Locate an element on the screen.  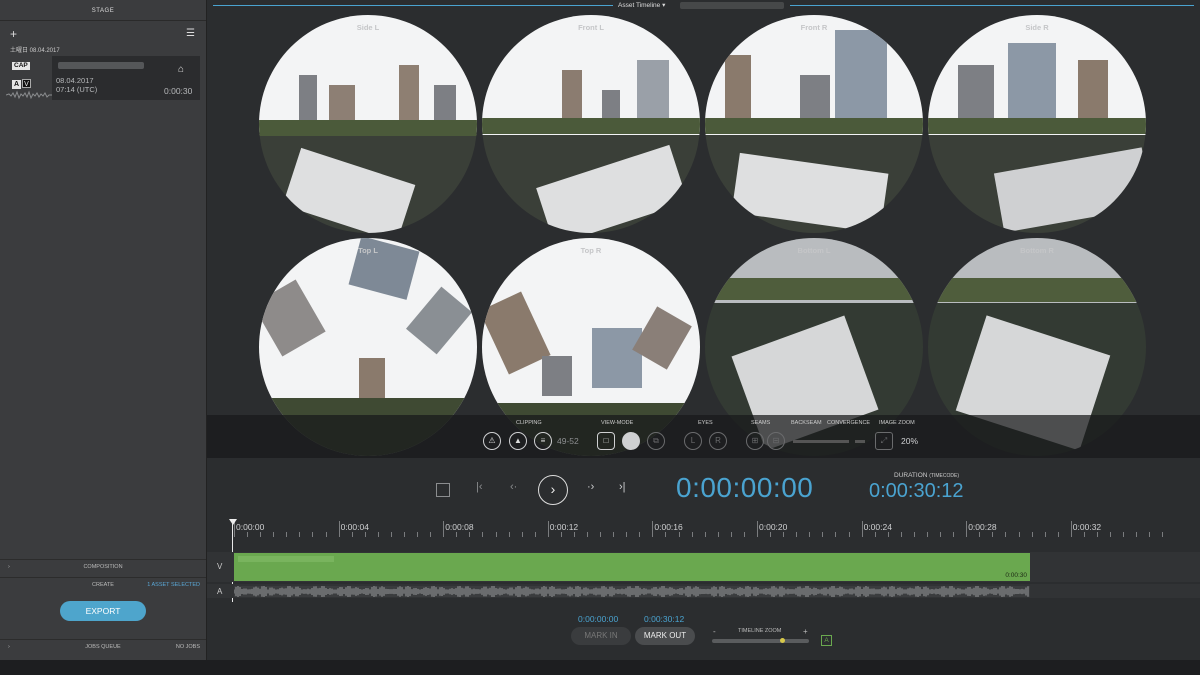
plus-icon: + is located at coordinates (13, 34).